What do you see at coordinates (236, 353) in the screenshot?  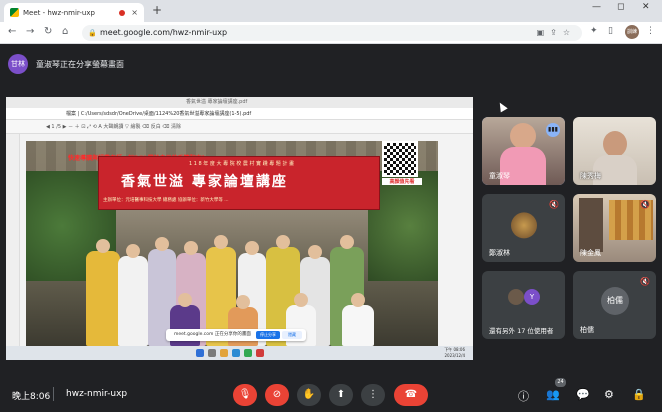 I see `edge-icon` at bounding box center [236, 353].